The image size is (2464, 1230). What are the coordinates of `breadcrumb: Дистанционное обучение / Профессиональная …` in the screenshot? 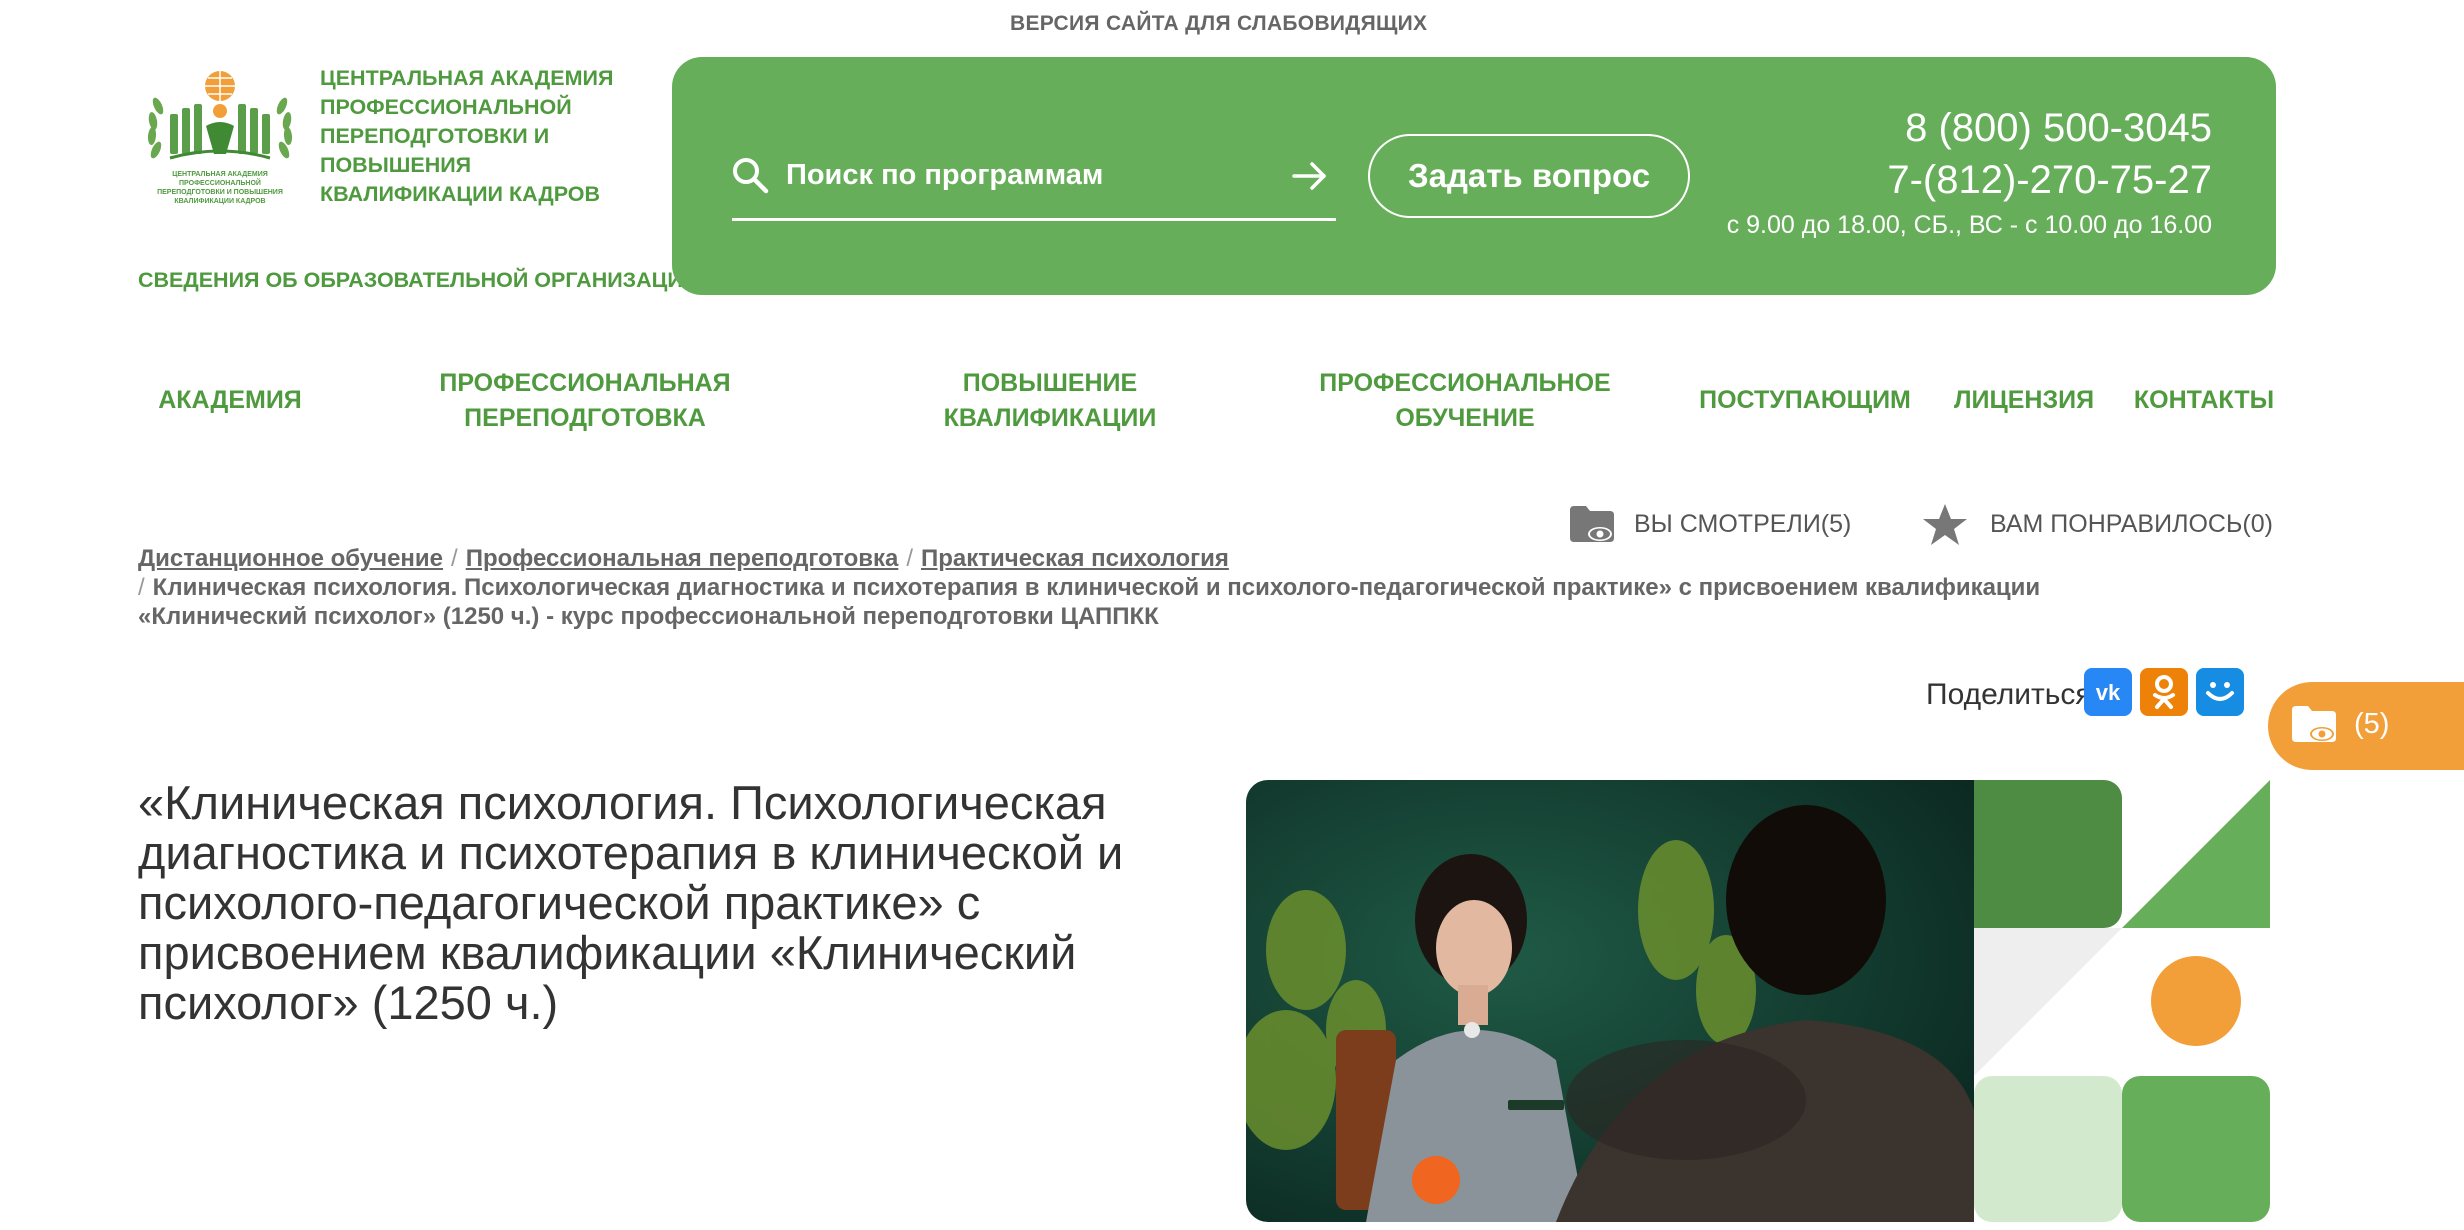 It's located at (1138, 587).